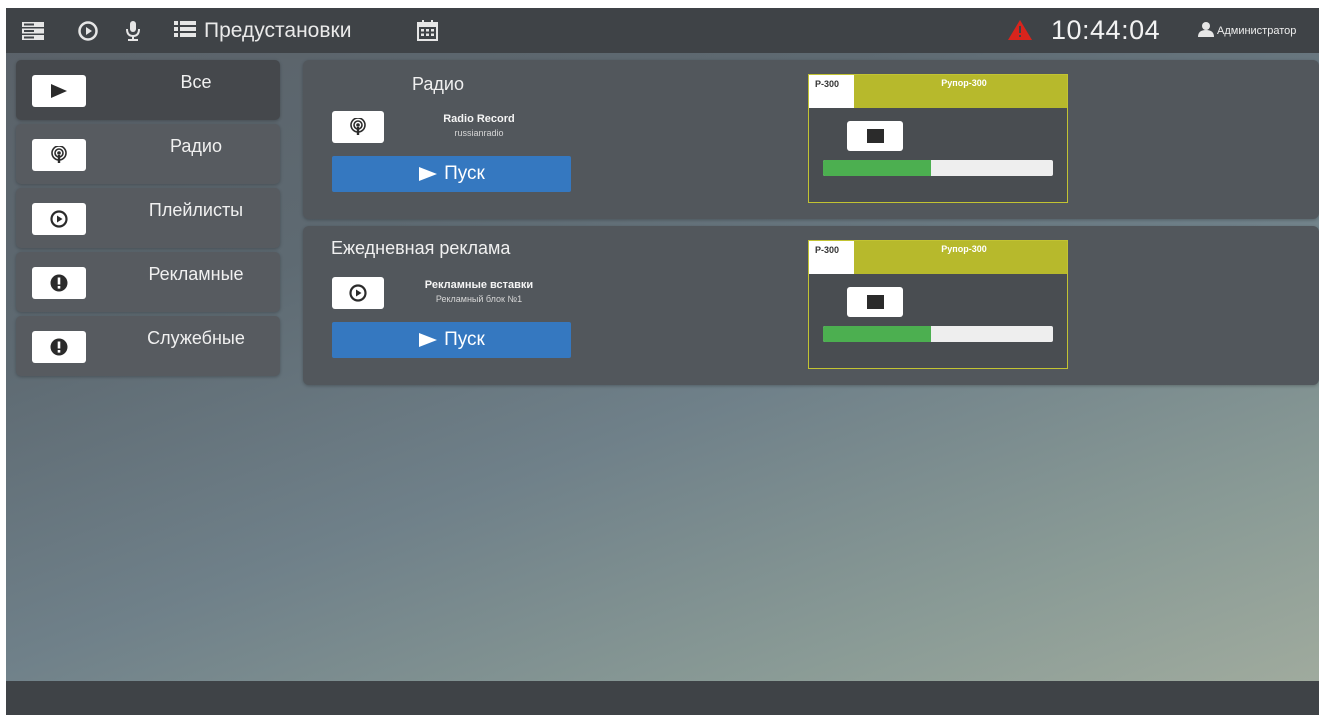 This screenshot has height=715, width=1319. I want to click on server-icon, so click(33, 30).